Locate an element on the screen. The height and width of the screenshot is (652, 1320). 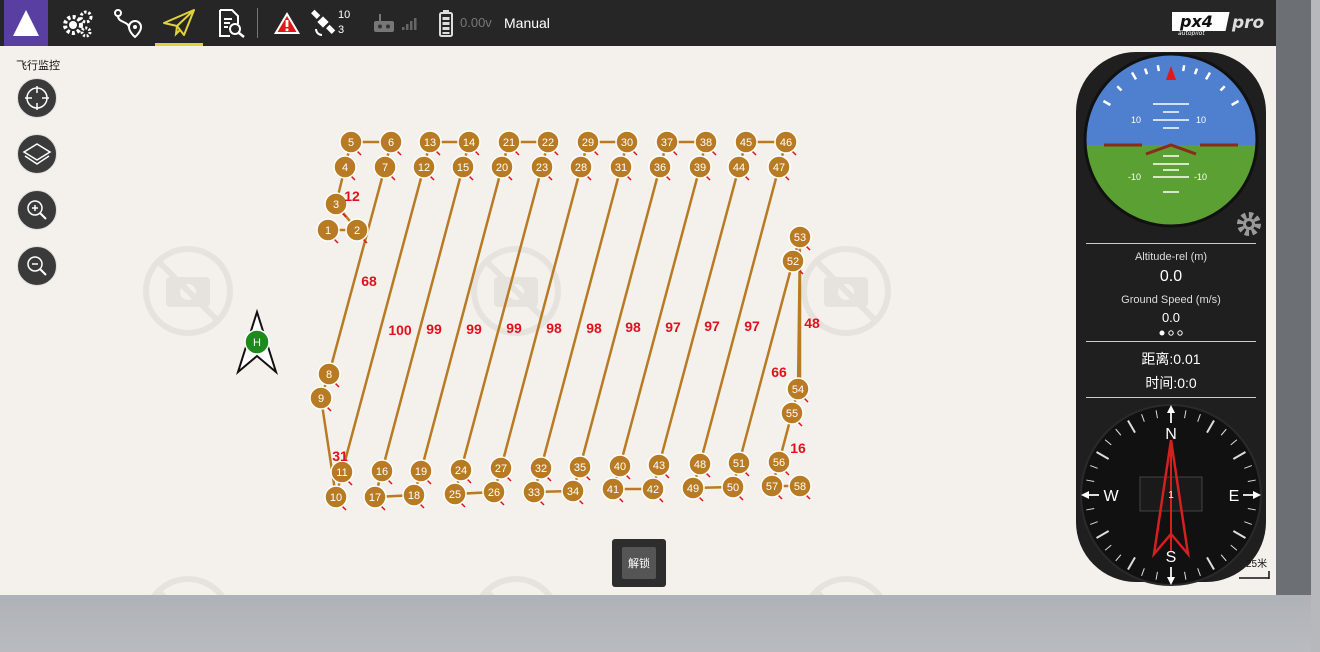
waypoint-marker: 48 is located at coordinates (700, 465).